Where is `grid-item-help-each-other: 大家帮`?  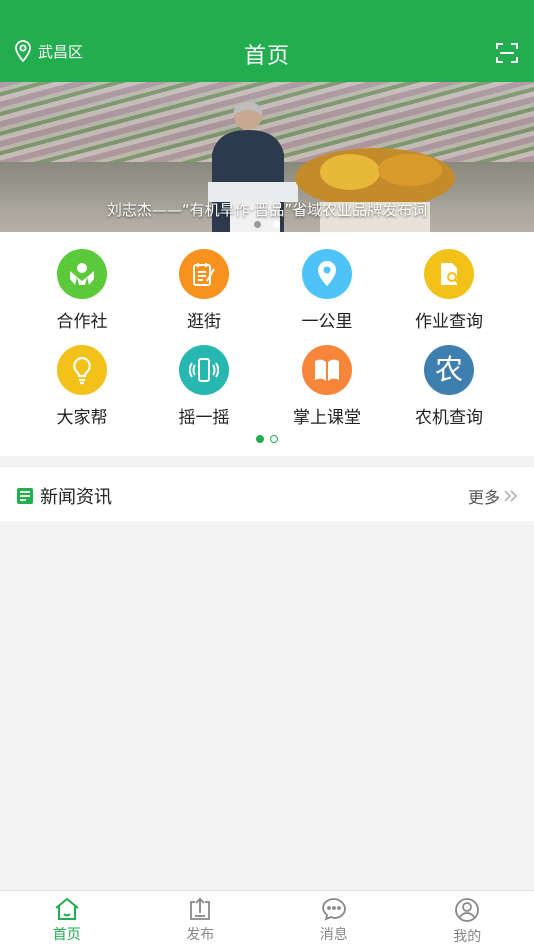 grid-item-help-each-other: 大家帮 is located at coordinates (82, 386).